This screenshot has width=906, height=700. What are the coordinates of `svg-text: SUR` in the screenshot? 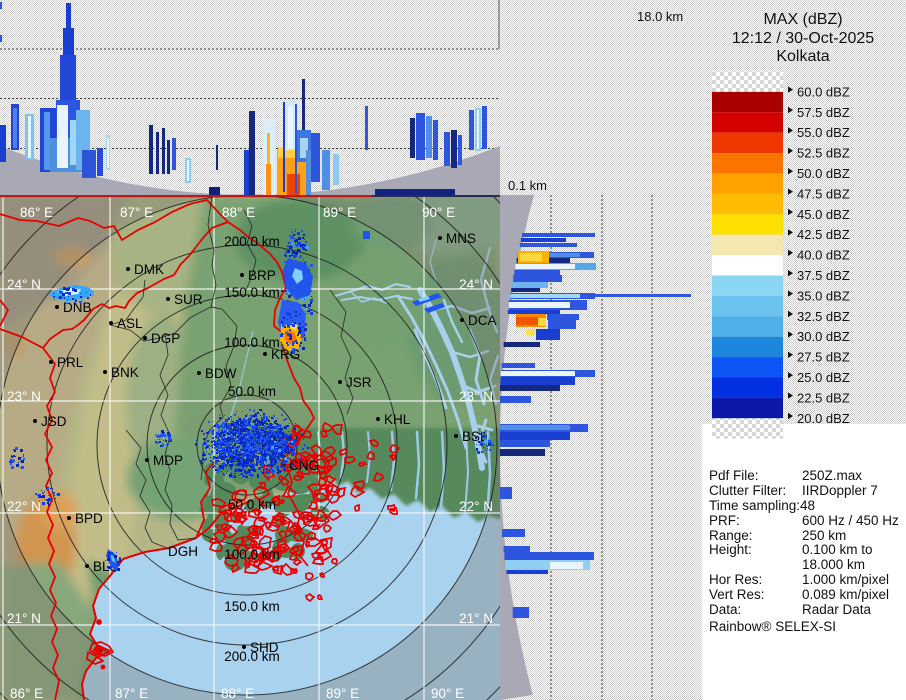 It's located at (188, 299).